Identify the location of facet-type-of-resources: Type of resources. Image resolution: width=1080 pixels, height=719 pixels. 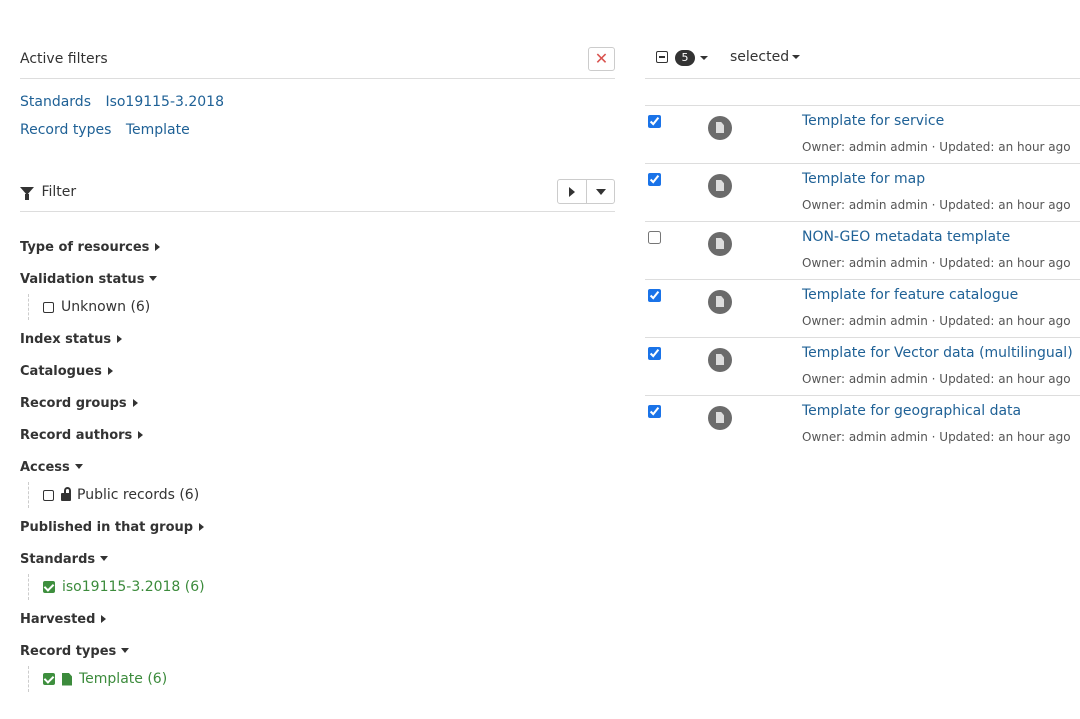
(317, 248).